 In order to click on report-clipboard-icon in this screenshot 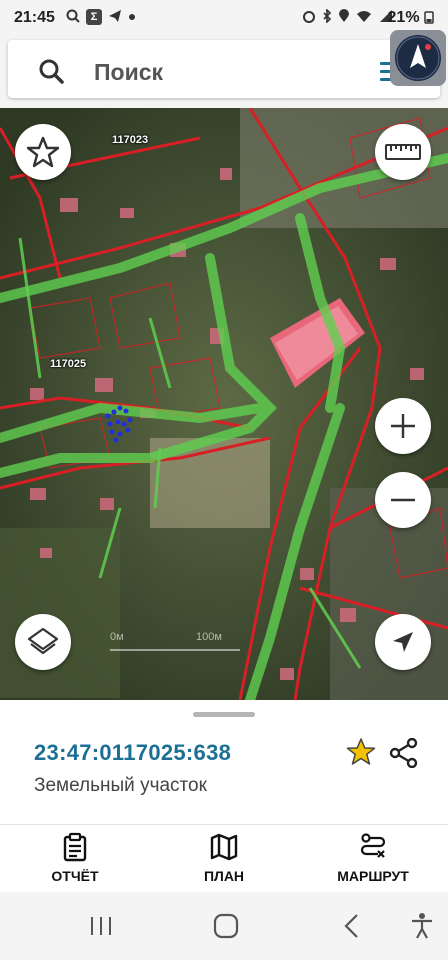, I will do `click(75, 847)`.